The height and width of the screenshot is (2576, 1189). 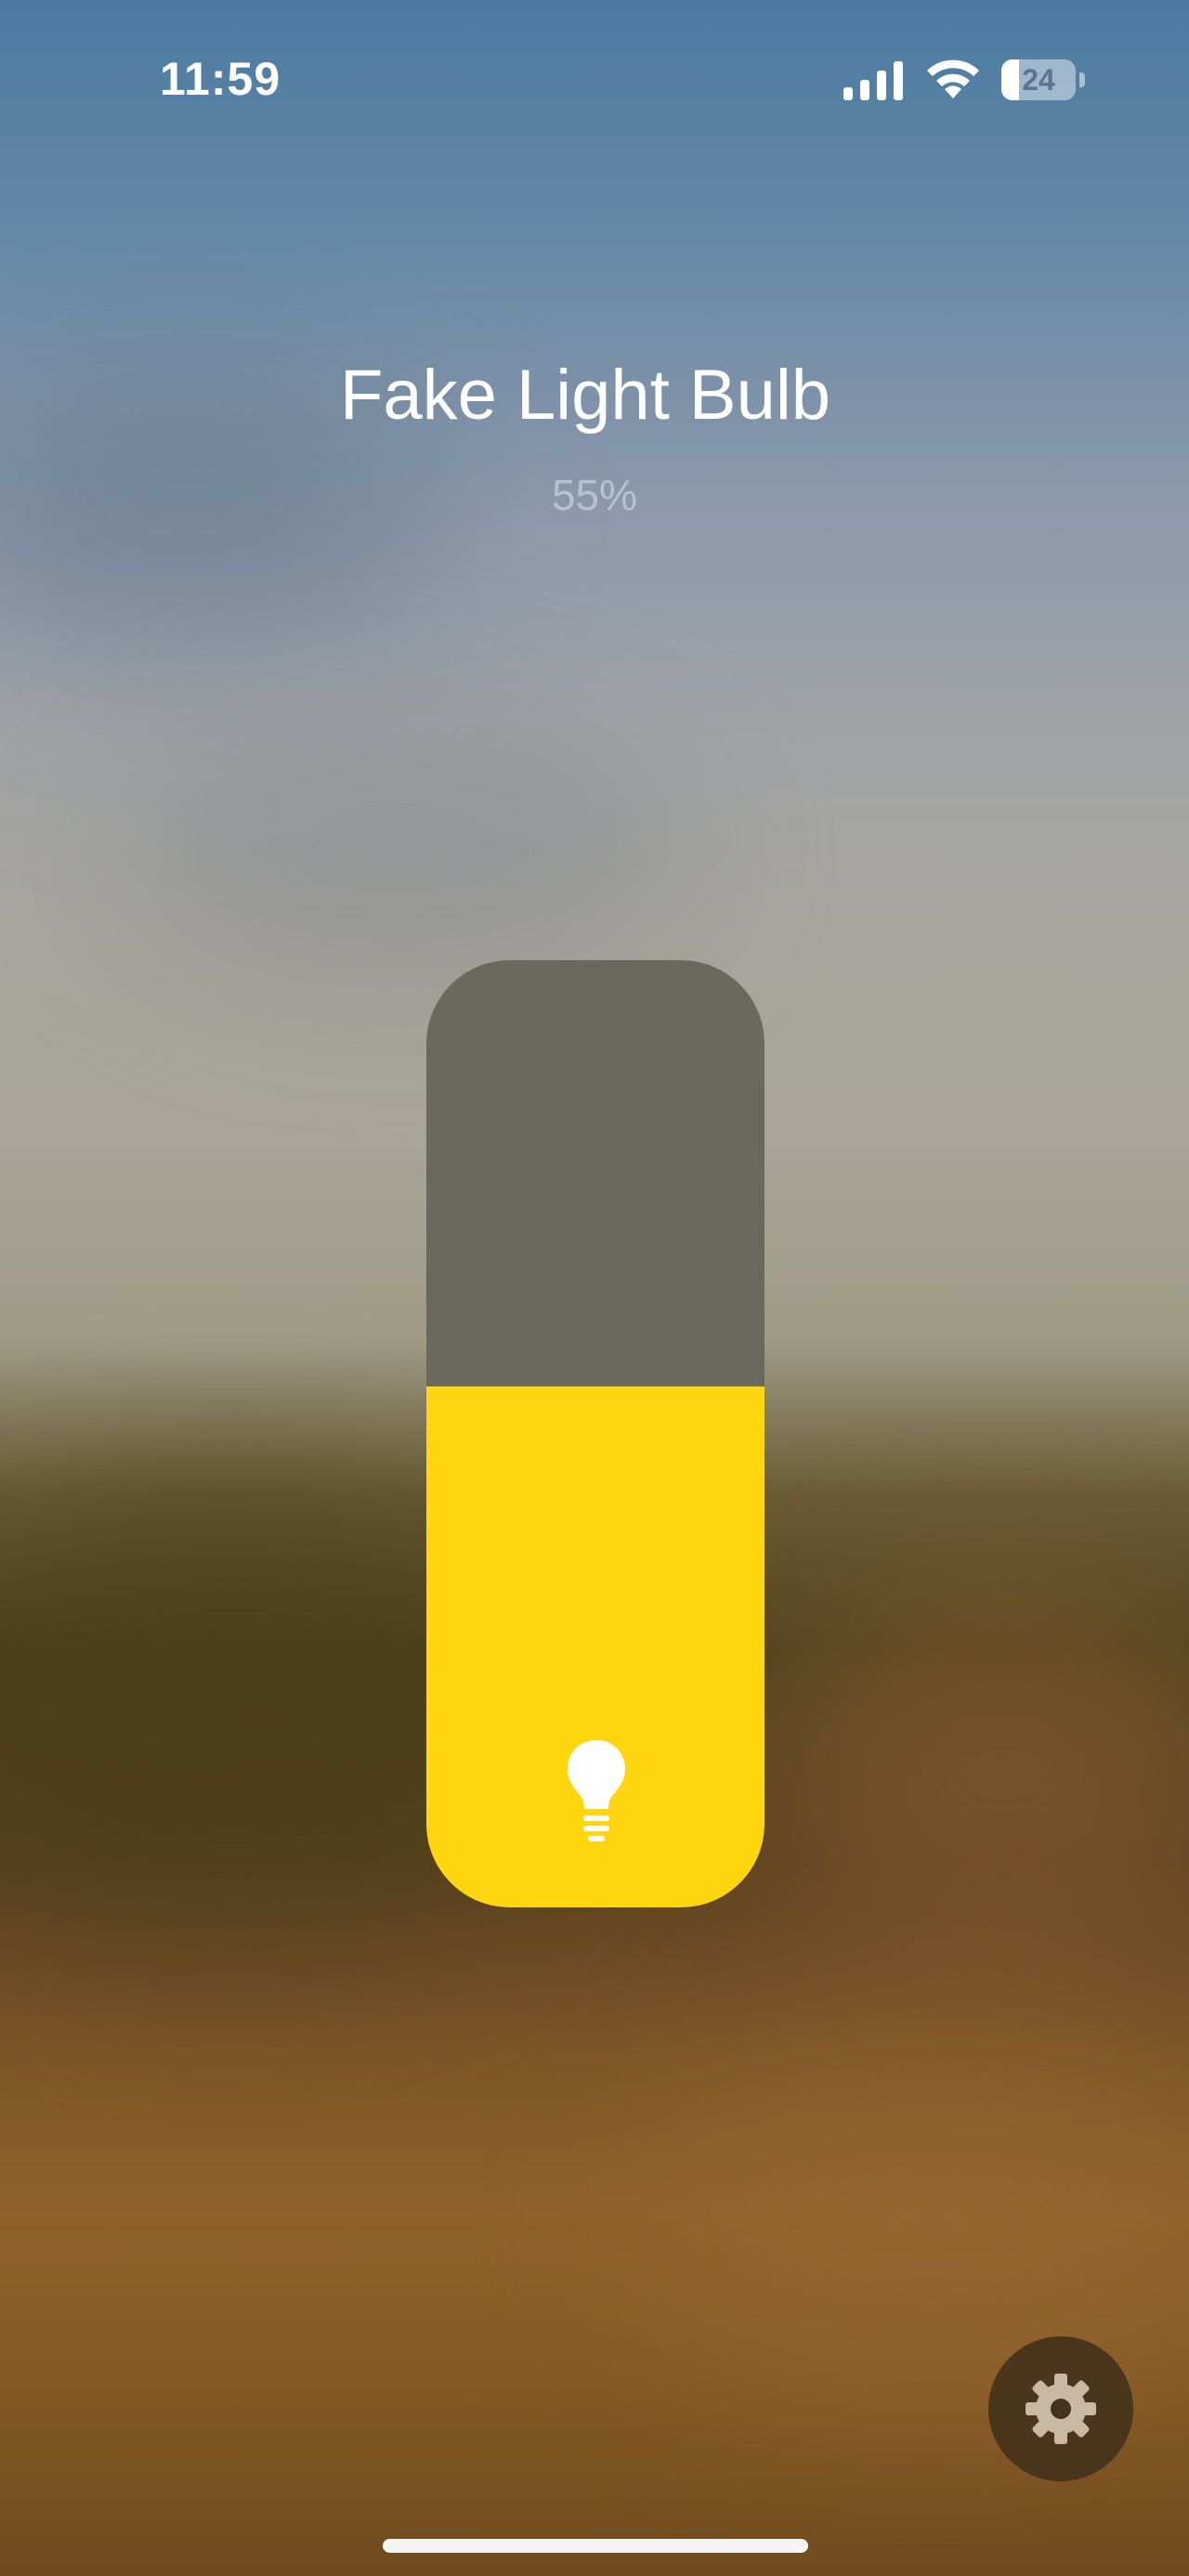 I want to click on battery-body: 24, so click(x=1038, y=79).